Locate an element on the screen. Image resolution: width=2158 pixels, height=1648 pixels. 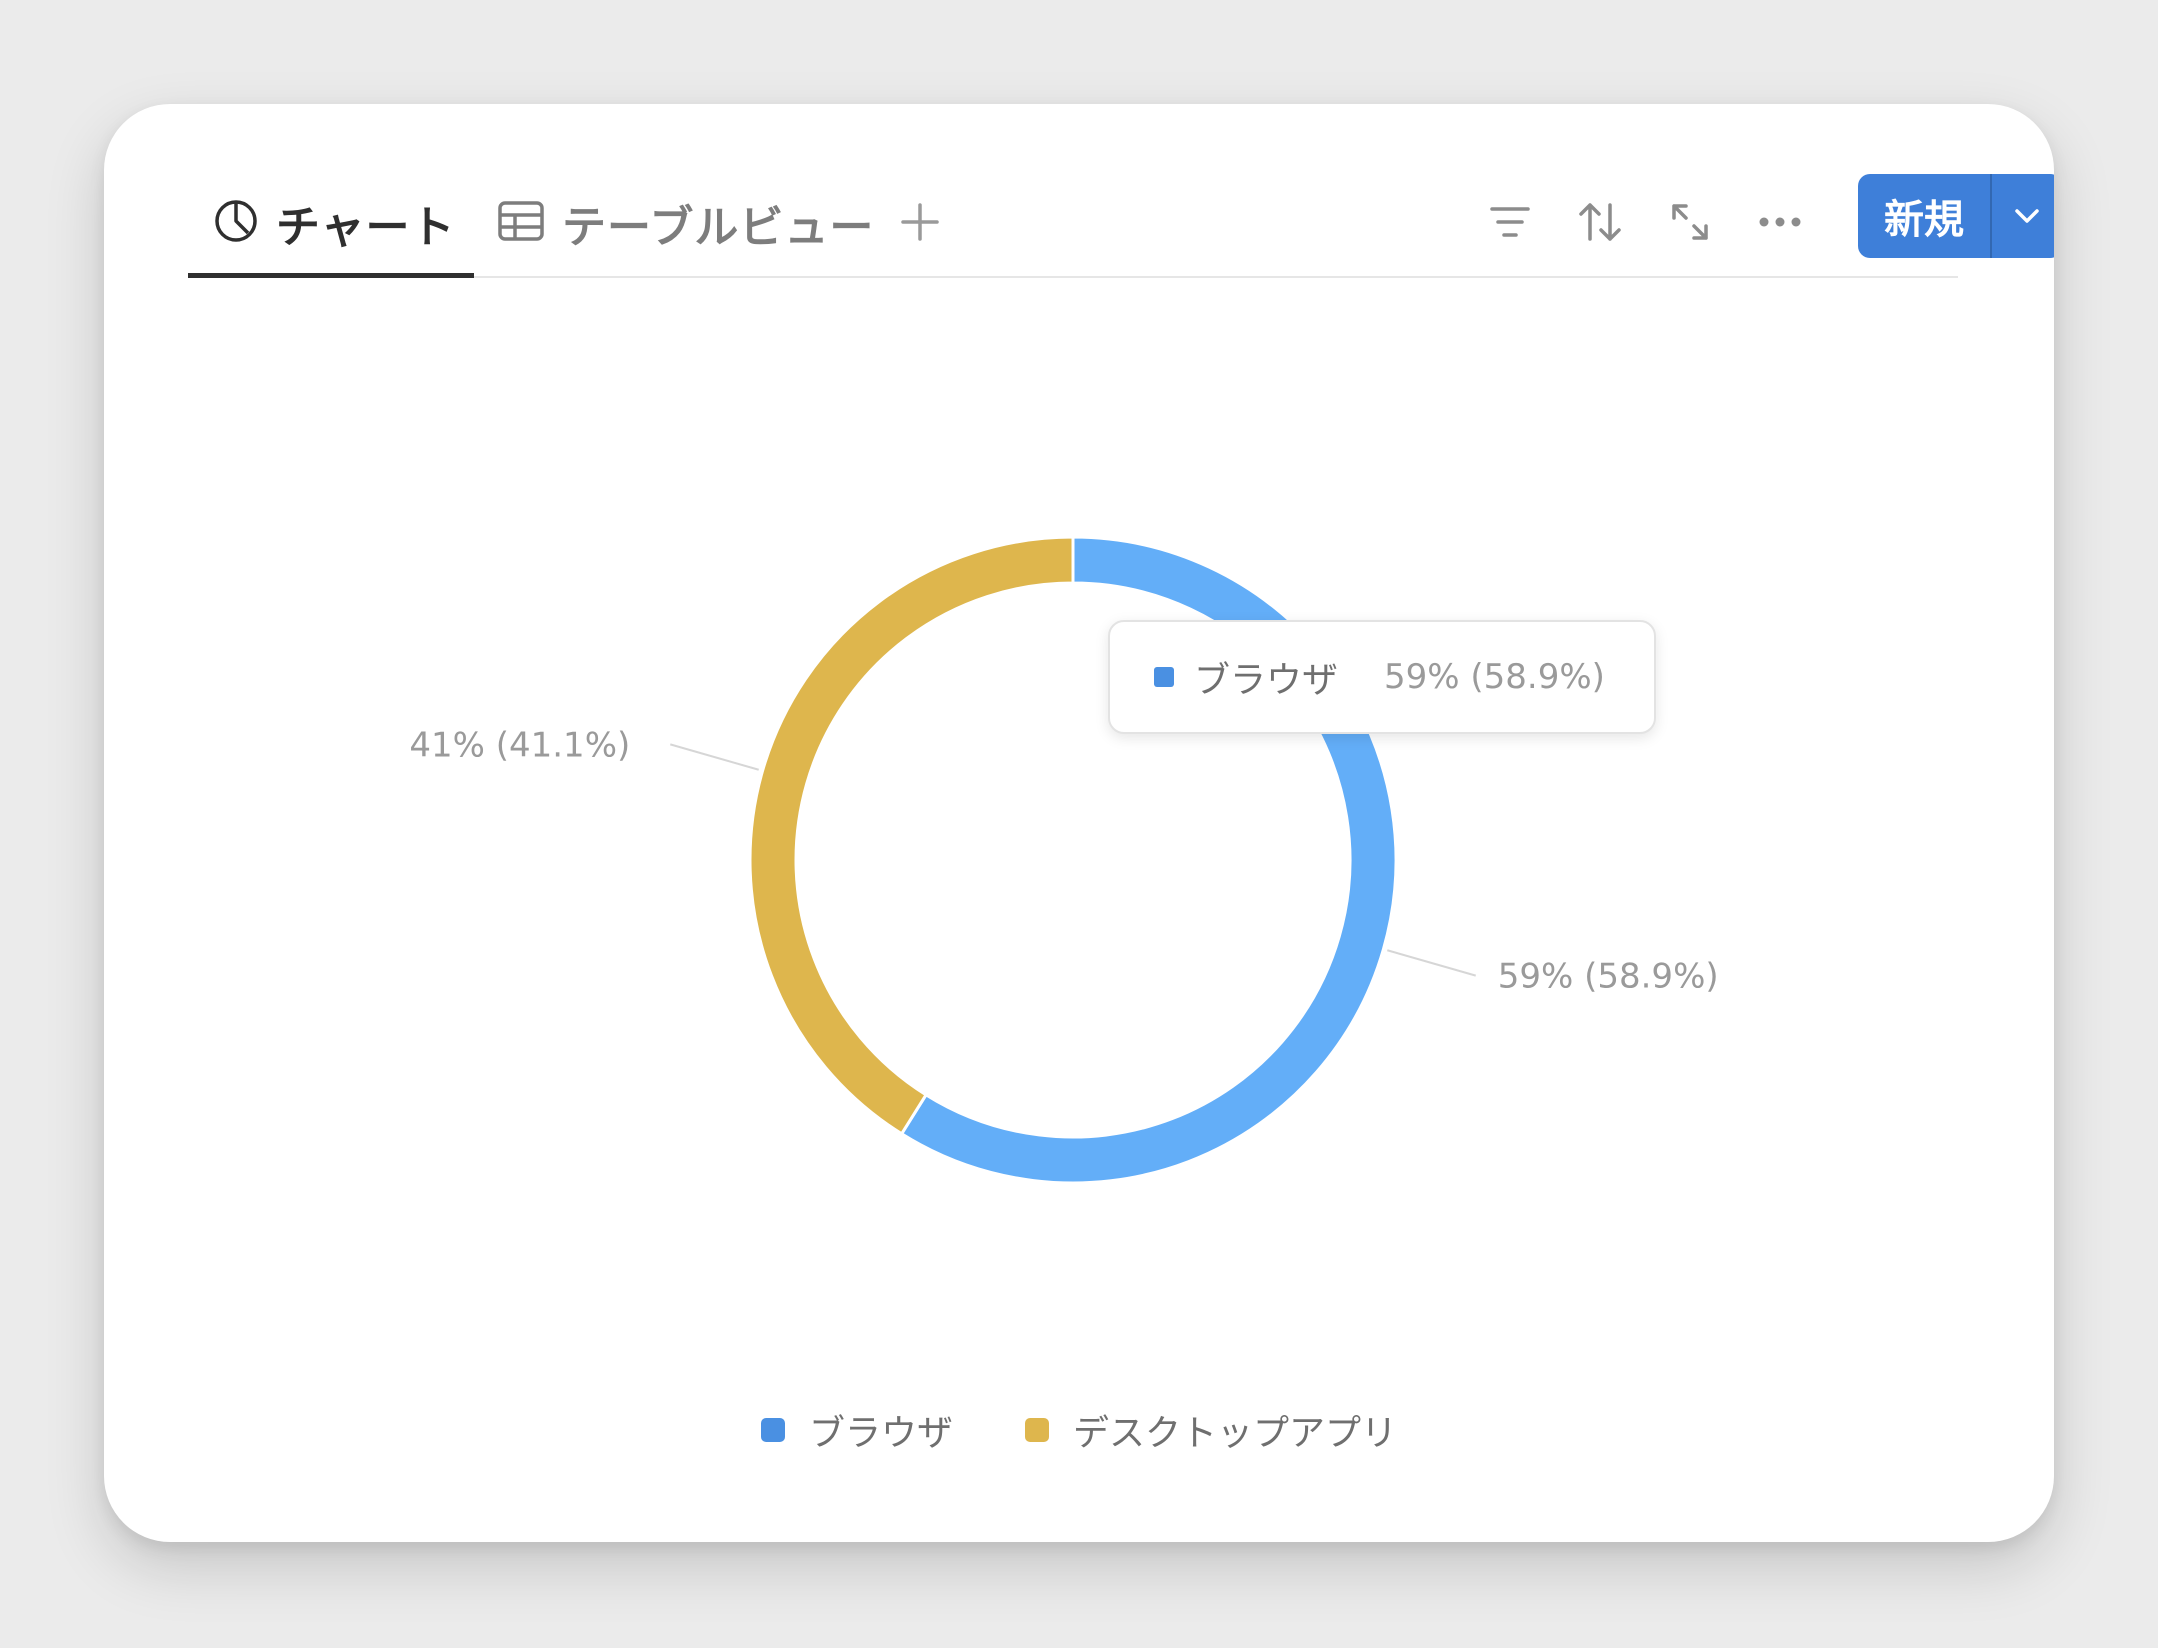
donut-slice-desktop-app is located at coordinates (911, 835).